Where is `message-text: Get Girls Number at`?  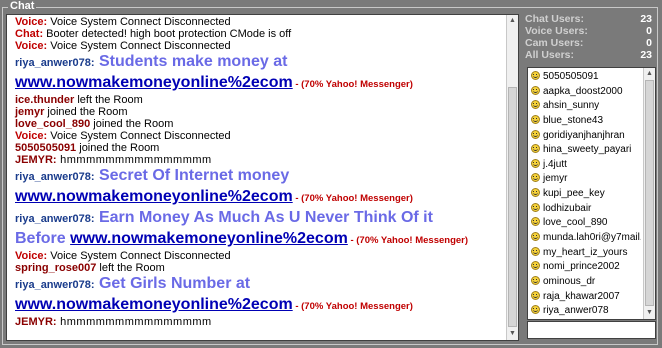 message-text: Get Girls Number at is located at coordinates (172, 283).